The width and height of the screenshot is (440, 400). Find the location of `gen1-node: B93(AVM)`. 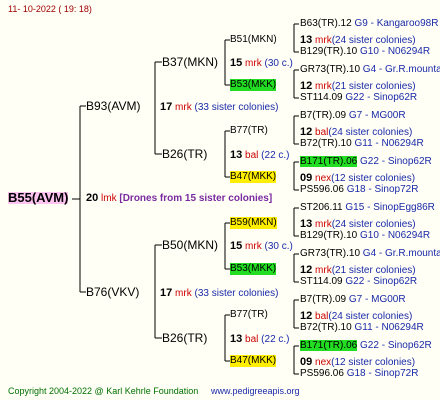

gen1-node: B93(AVM) is located at coordinates (113, 106).